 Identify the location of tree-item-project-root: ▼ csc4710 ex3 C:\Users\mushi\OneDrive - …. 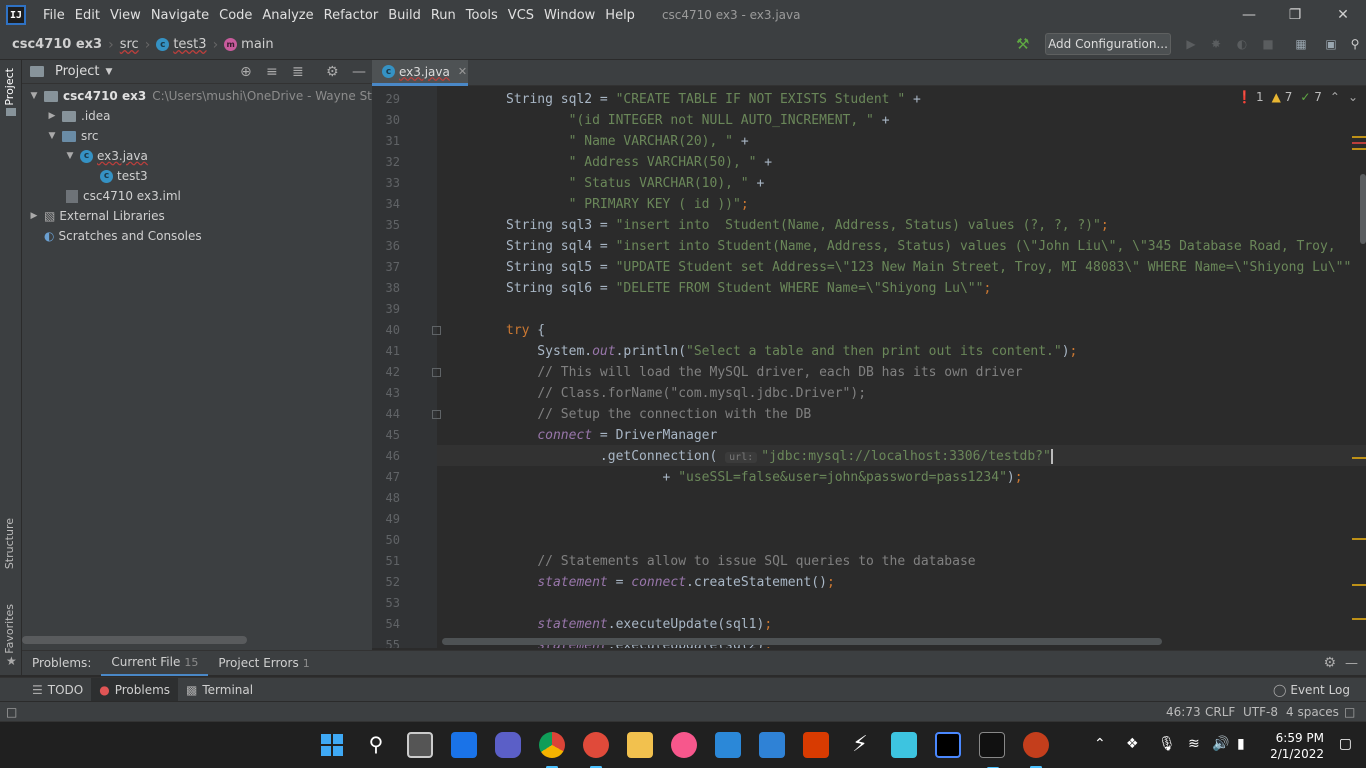
(221, 96).